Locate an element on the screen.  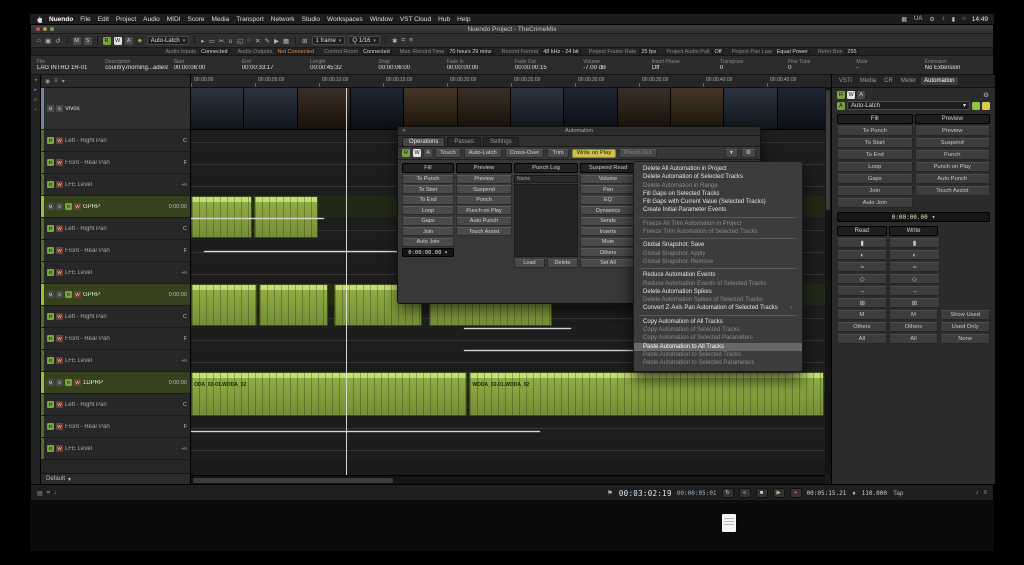
right-zone-tab: VSTi is located at coordinates (845, 81).